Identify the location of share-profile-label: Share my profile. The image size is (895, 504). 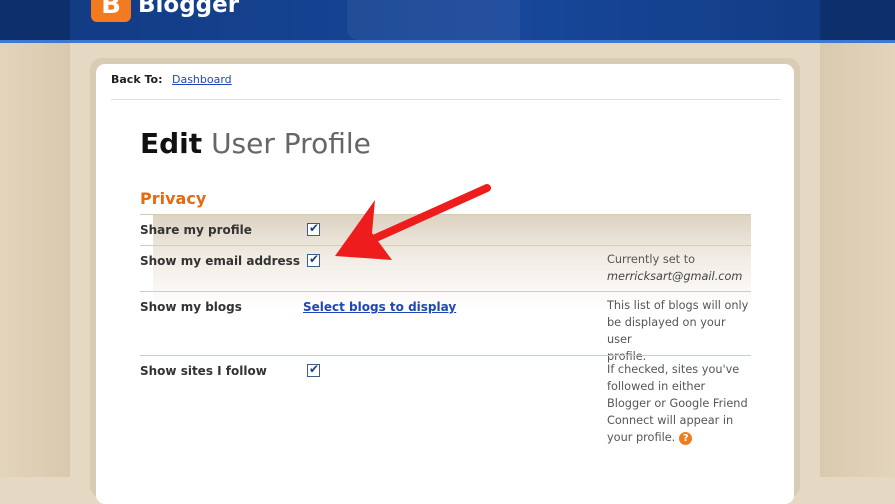
(196, 230).